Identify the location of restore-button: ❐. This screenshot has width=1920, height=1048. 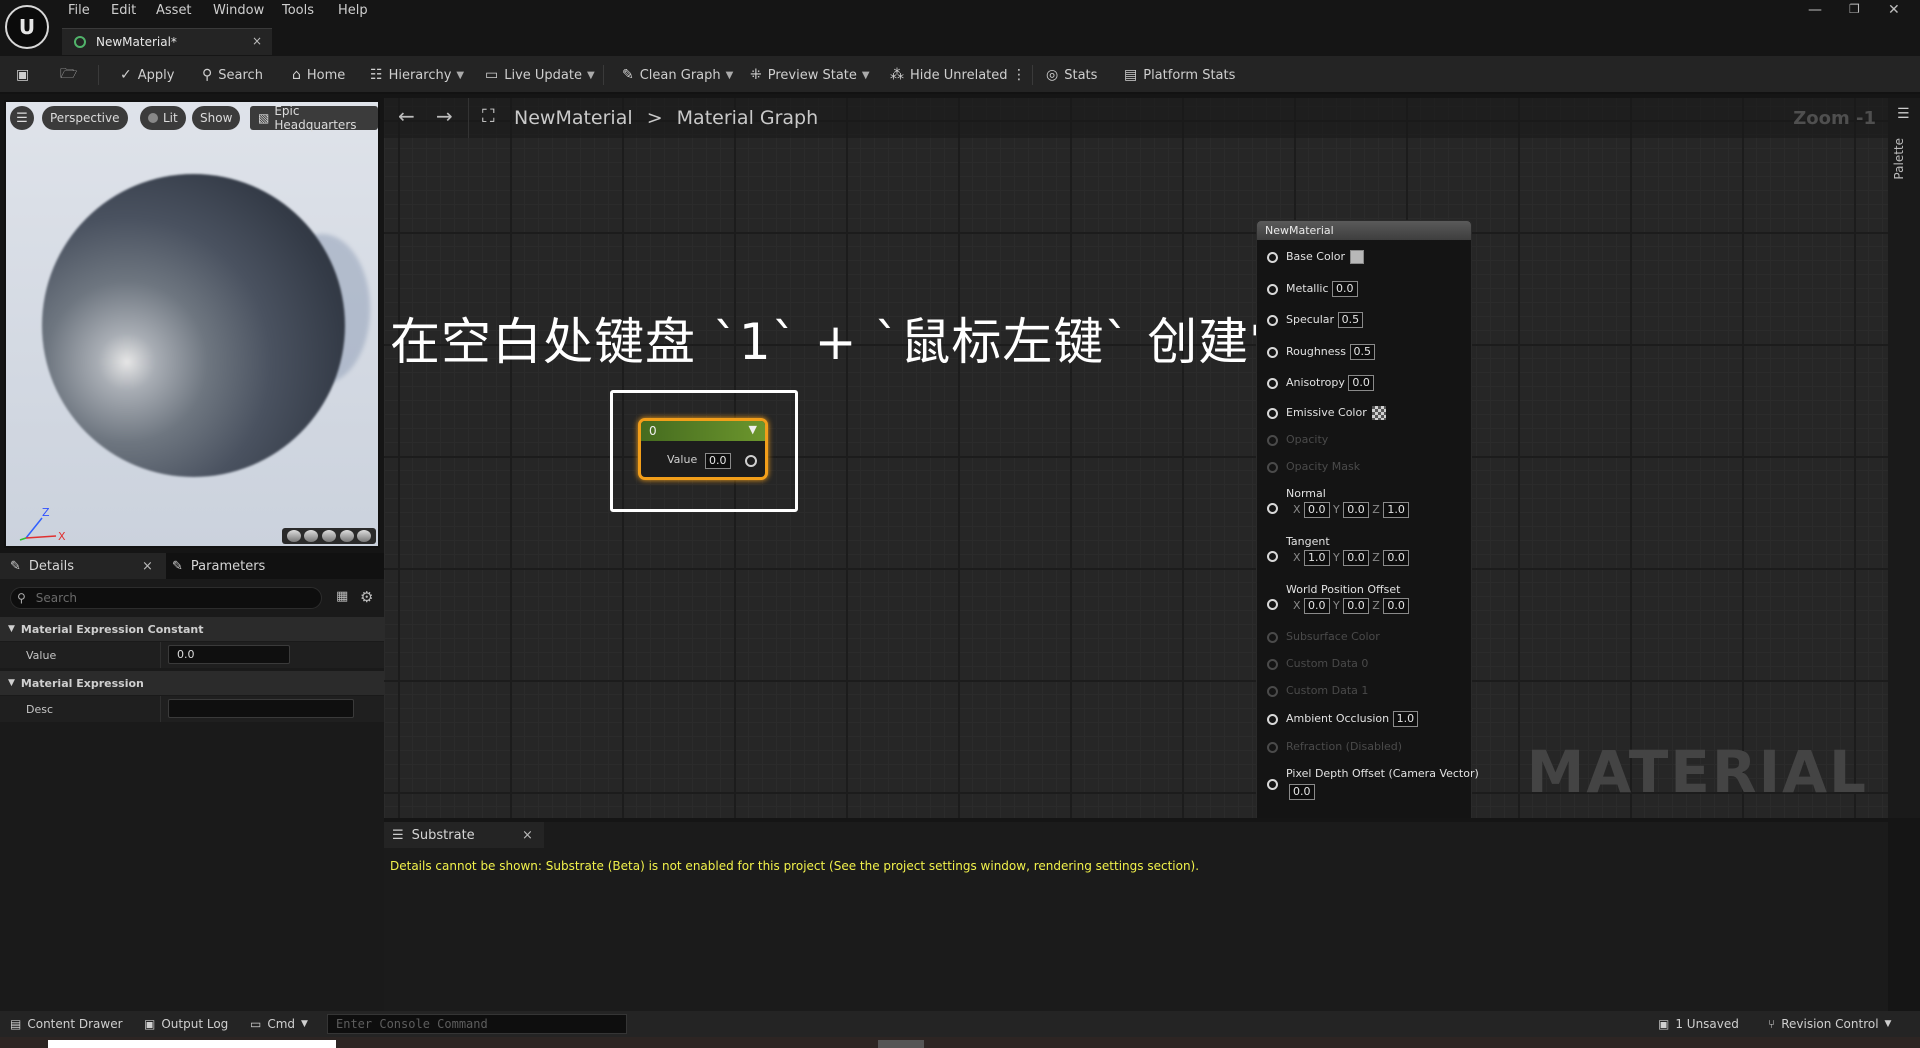
(1854, 9).